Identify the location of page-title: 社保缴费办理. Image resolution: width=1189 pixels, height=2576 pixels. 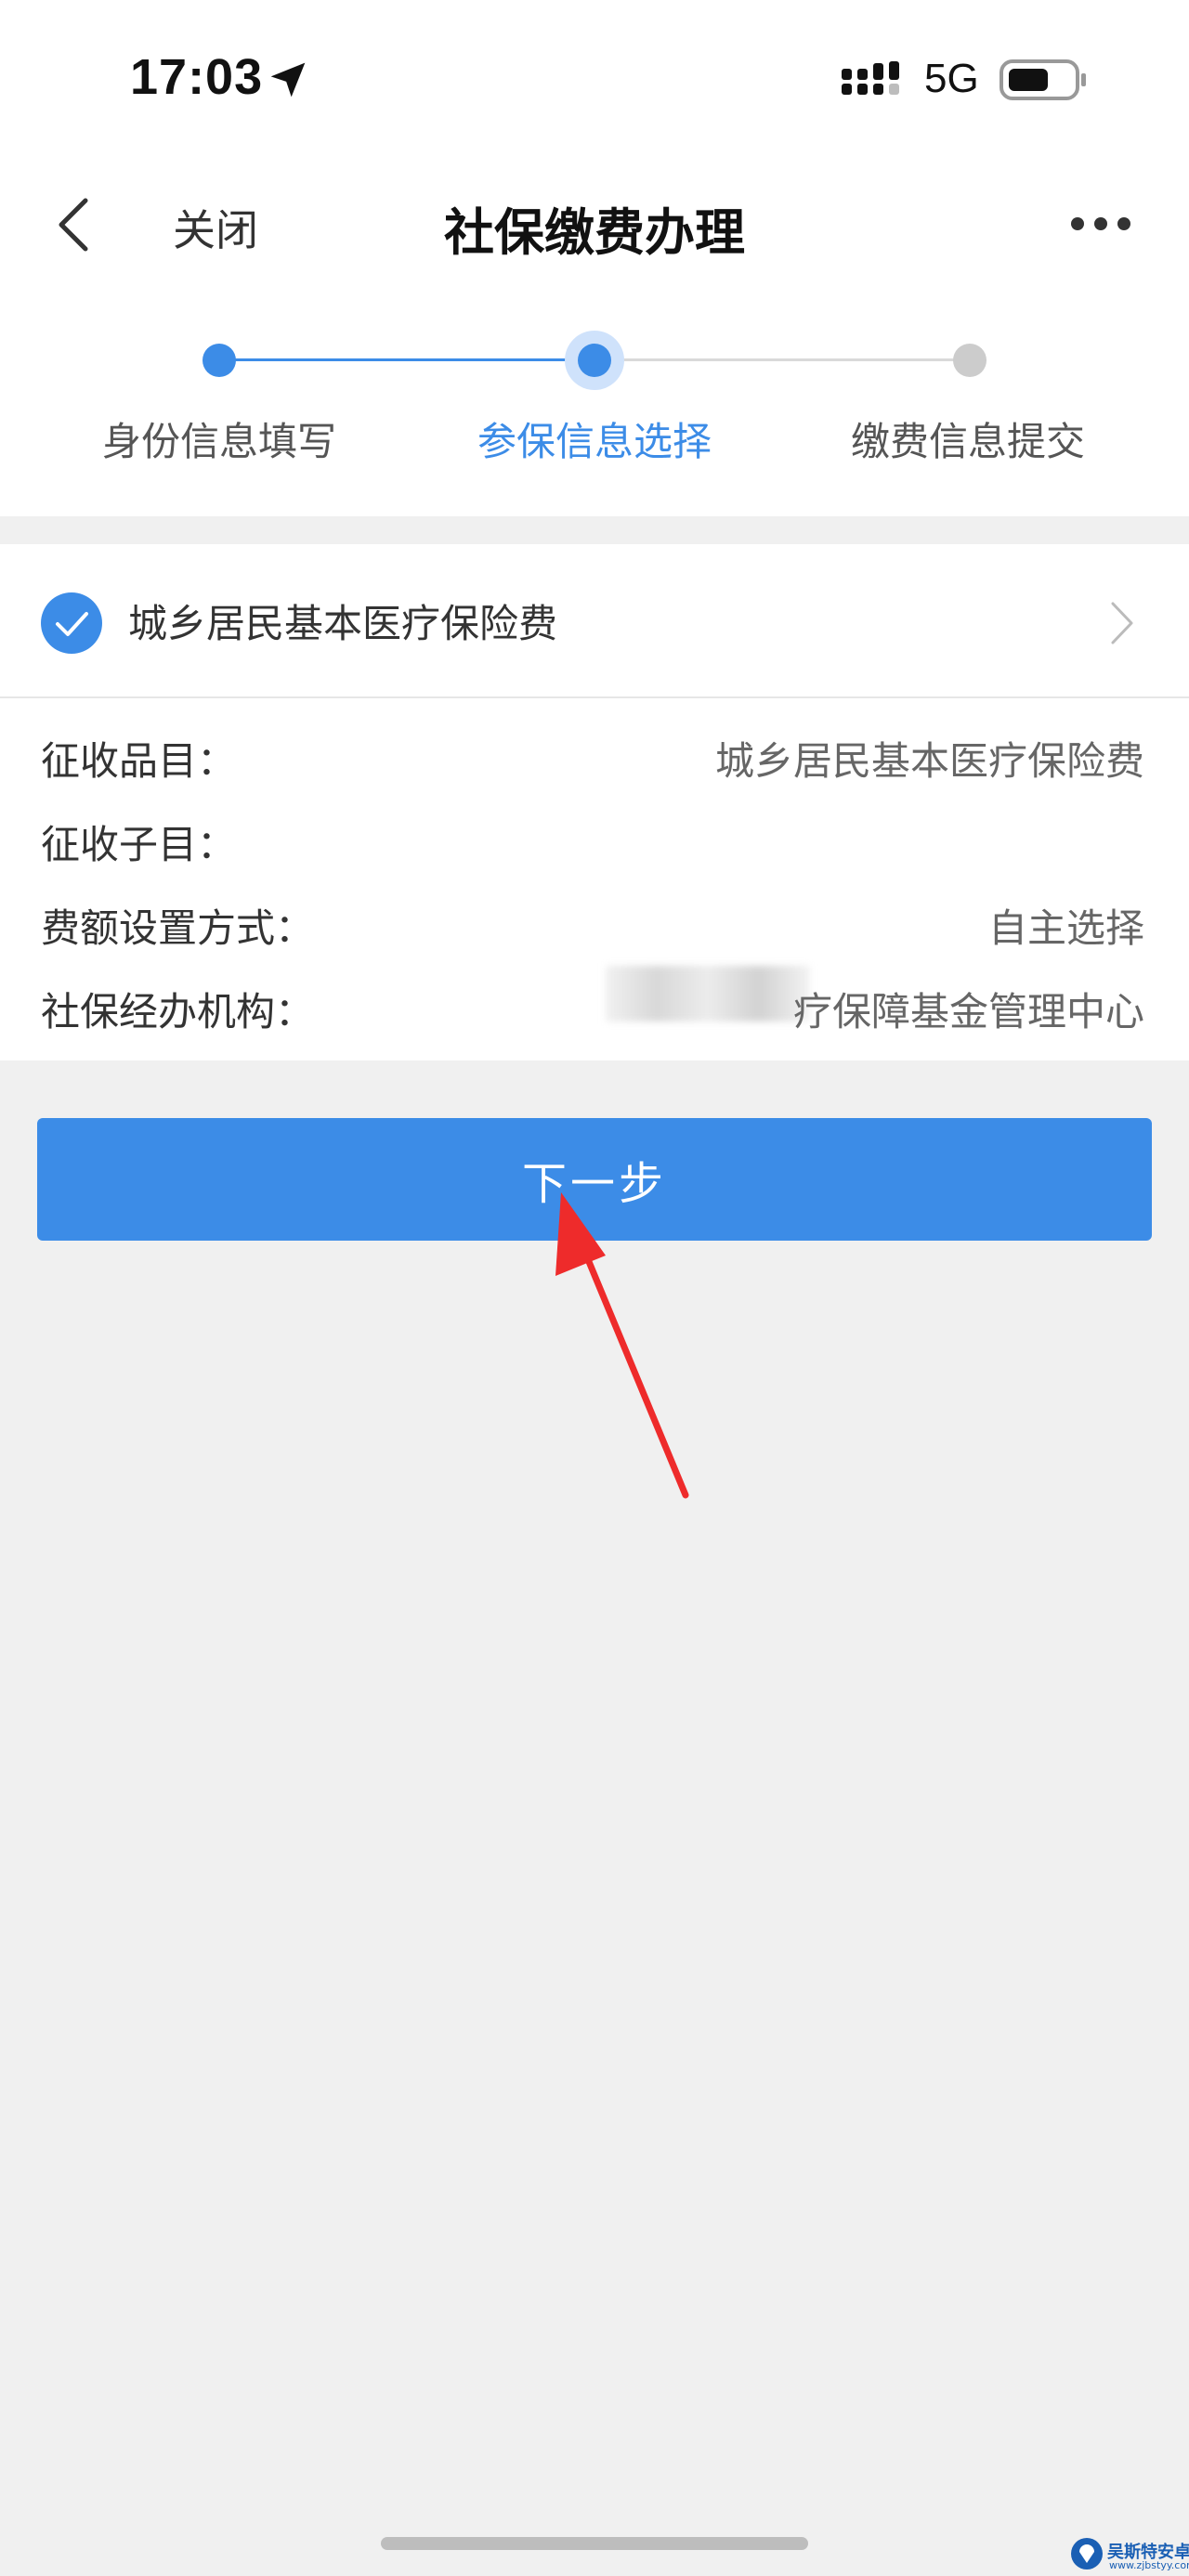
(594, 232).